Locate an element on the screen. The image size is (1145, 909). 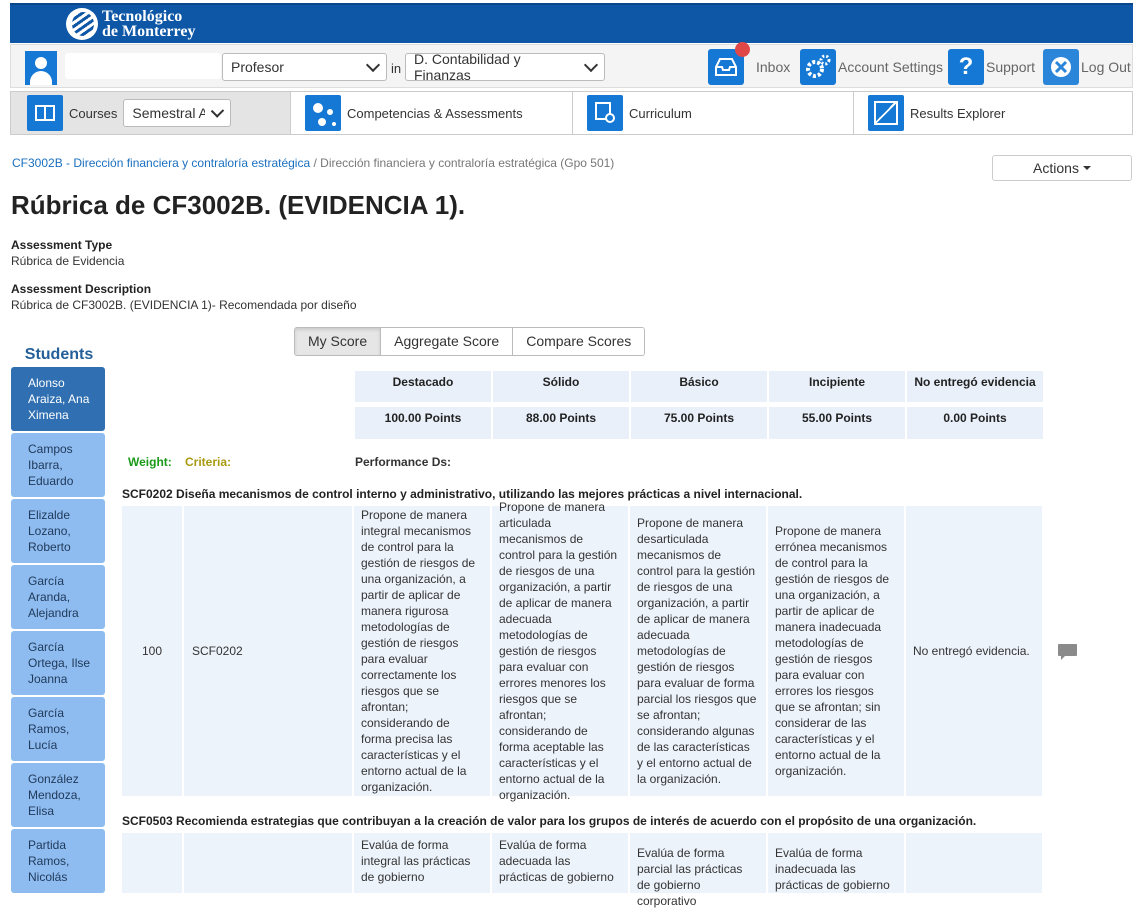
in-label: in is located at coordinates (396, 68).